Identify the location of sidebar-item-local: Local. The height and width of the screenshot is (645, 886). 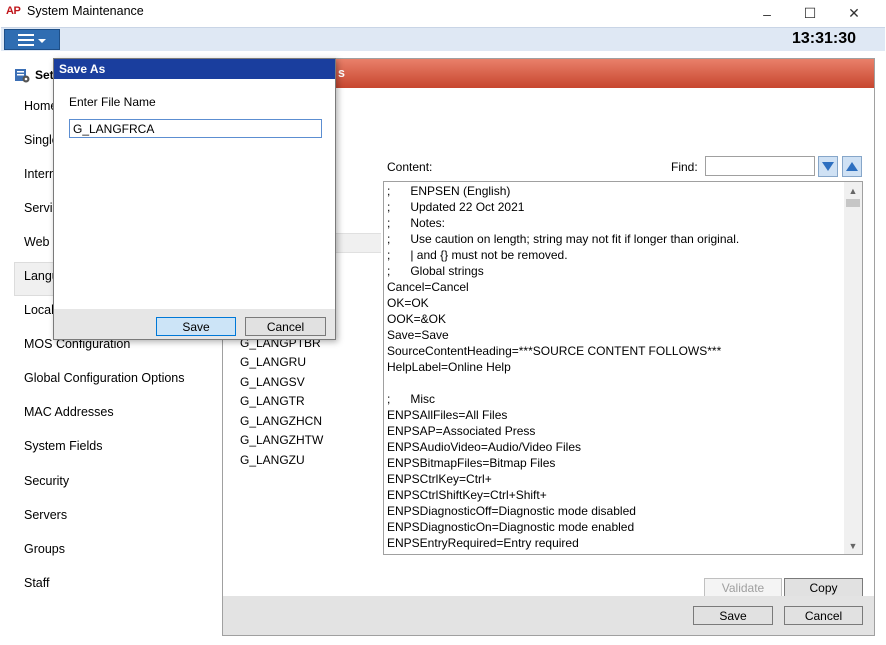
(39, 310).